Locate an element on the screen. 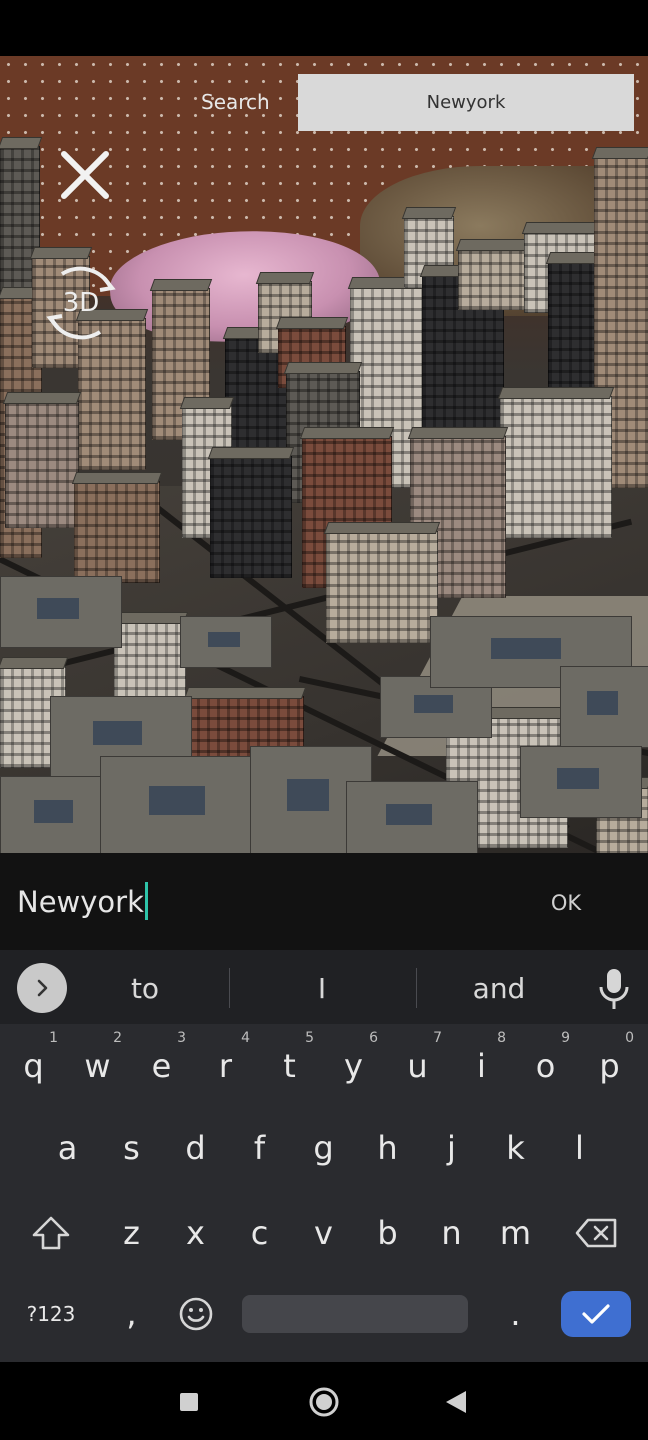 This screenshot has height=1440, width=648. key-e: e3 is located at coordinates (161, 1066).